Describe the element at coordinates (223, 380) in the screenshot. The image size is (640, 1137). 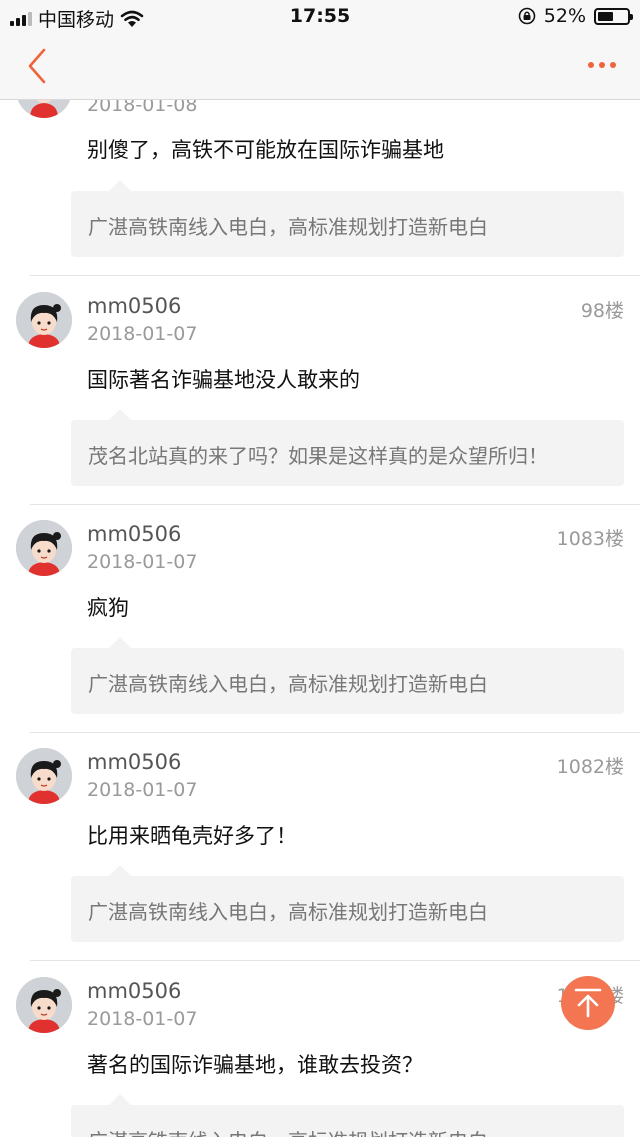
I see `comment-text: 国际著名诈骗基地没人敢来的` at that location.